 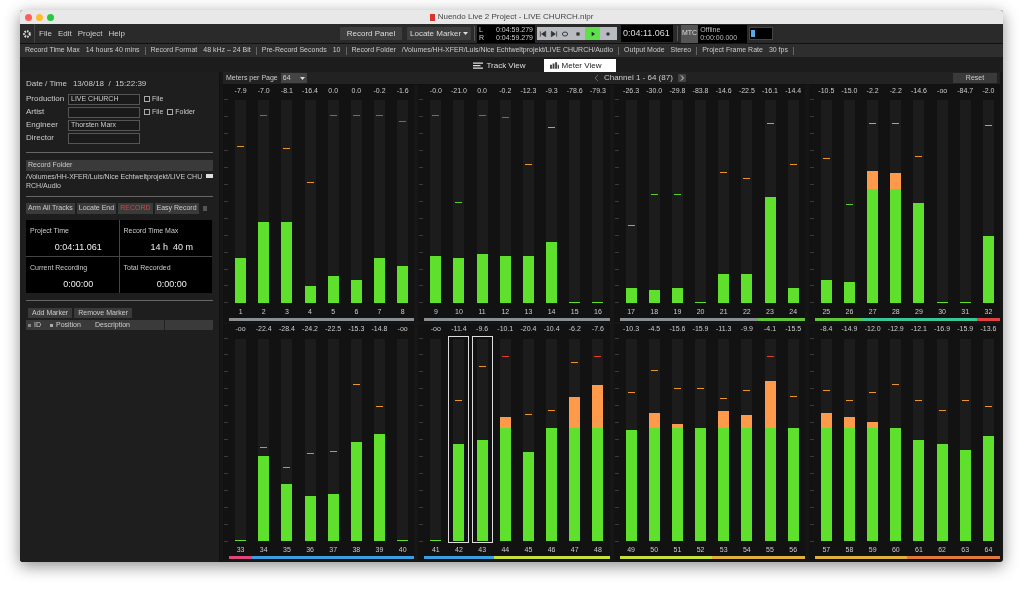 What do you see at coordinates (607, 33) in the screenshot?
I see `record-icon` at bounding box center [607, 33].